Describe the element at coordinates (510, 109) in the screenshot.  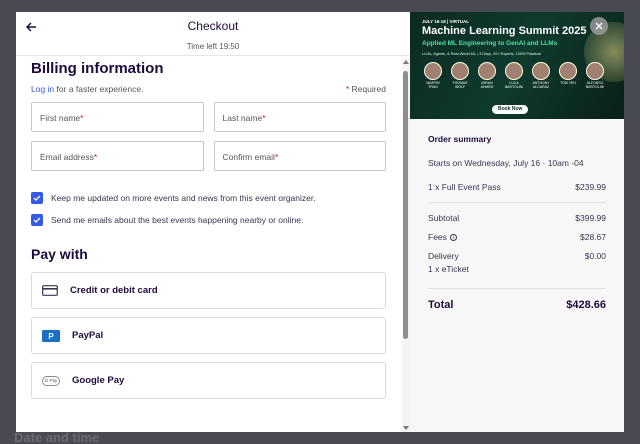
I see `book-now-button: Book Now` at that location.